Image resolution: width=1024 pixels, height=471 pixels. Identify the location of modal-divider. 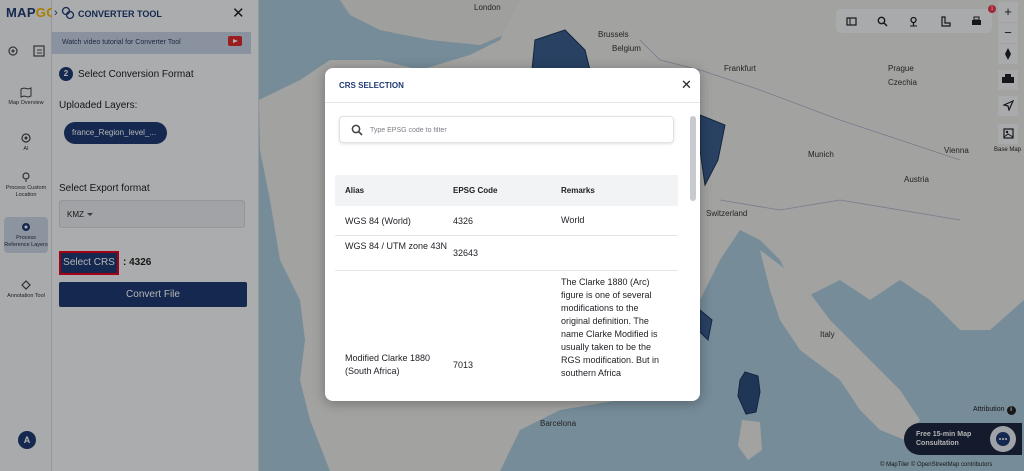
(512, 102).